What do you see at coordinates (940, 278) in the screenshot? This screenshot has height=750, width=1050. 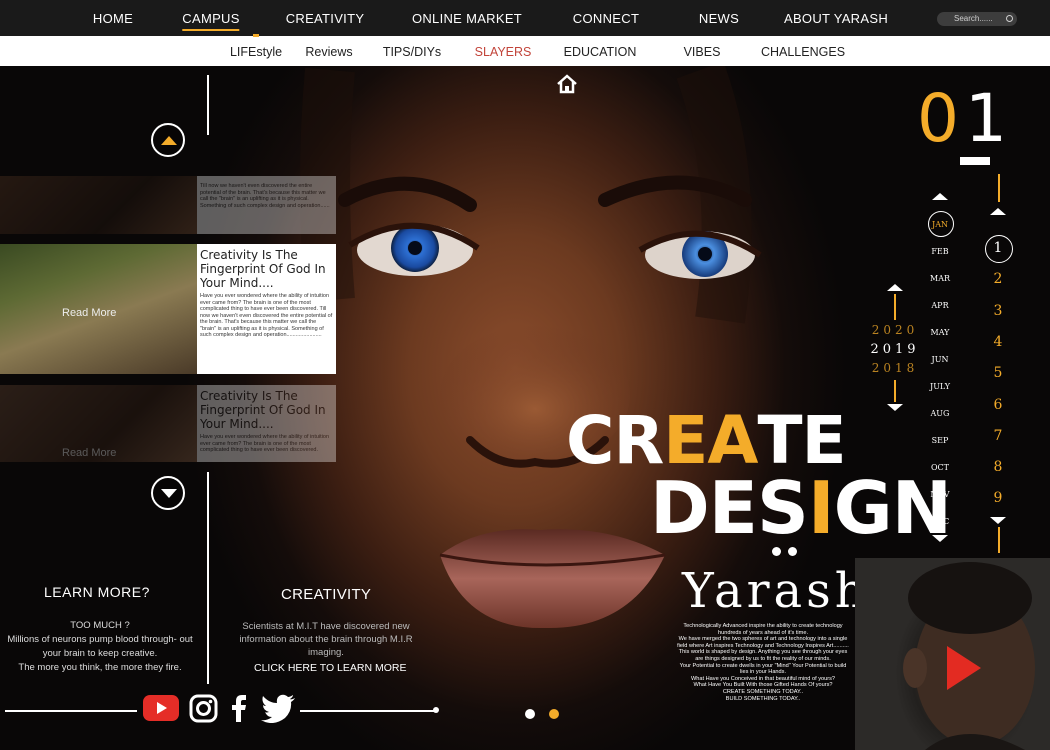 I see `month-item: MAR` at bounding box center [940, 278].